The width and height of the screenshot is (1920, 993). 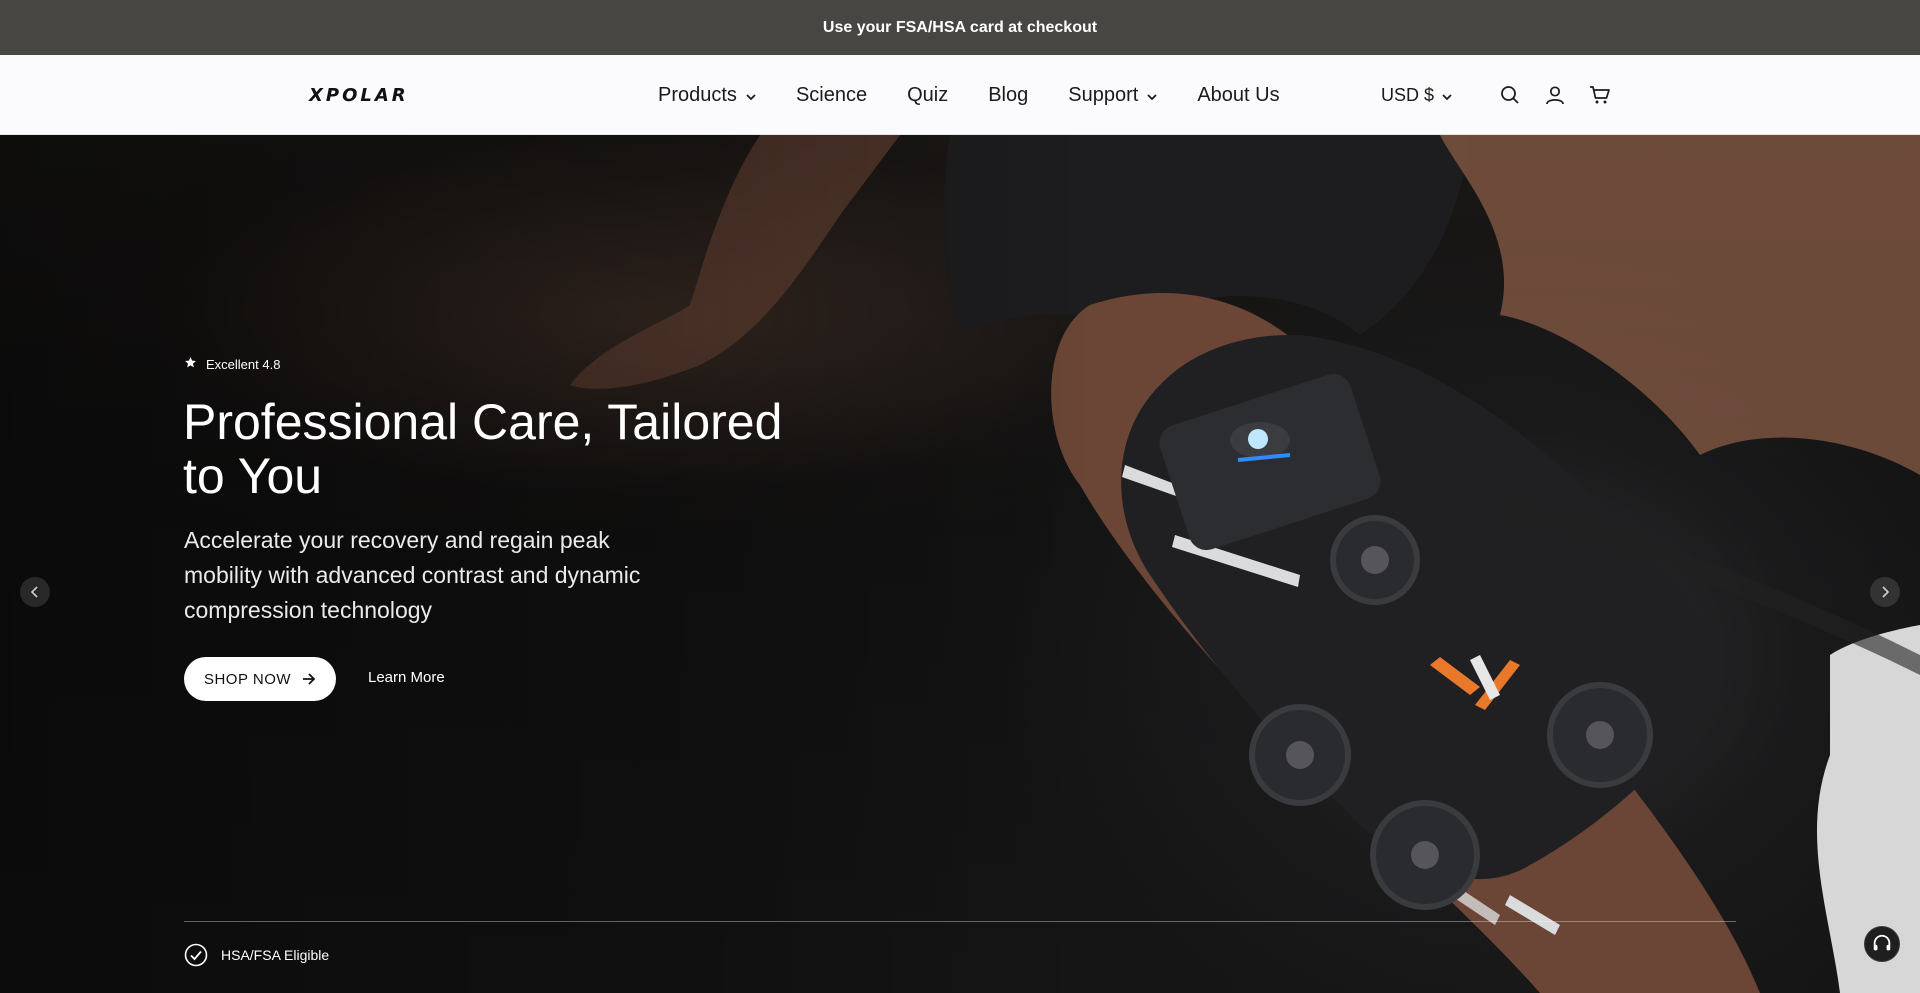 I want to click on announcement-bar: Use your FSA/HSA card at checkout, so click(x=960, y=27).